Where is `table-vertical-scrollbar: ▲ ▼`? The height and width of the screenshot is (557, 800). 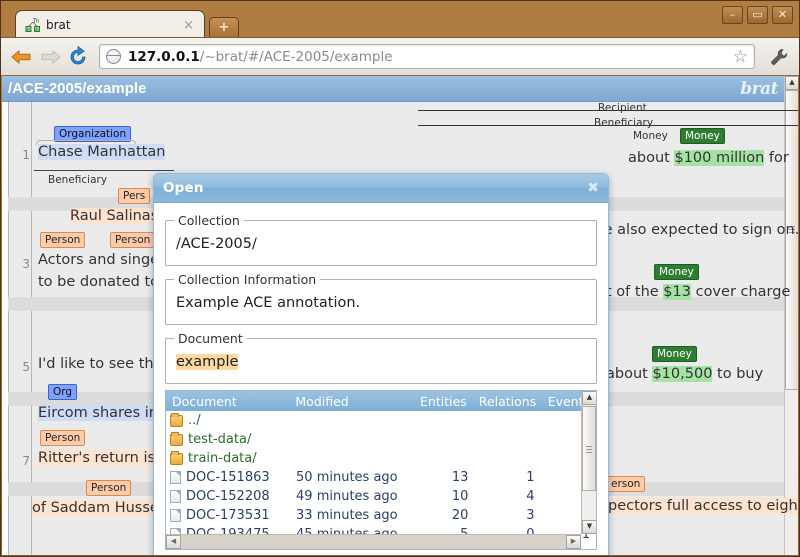 table-vertical-scrollbar: ▲ ▼ is located at coordinates (588, 462).